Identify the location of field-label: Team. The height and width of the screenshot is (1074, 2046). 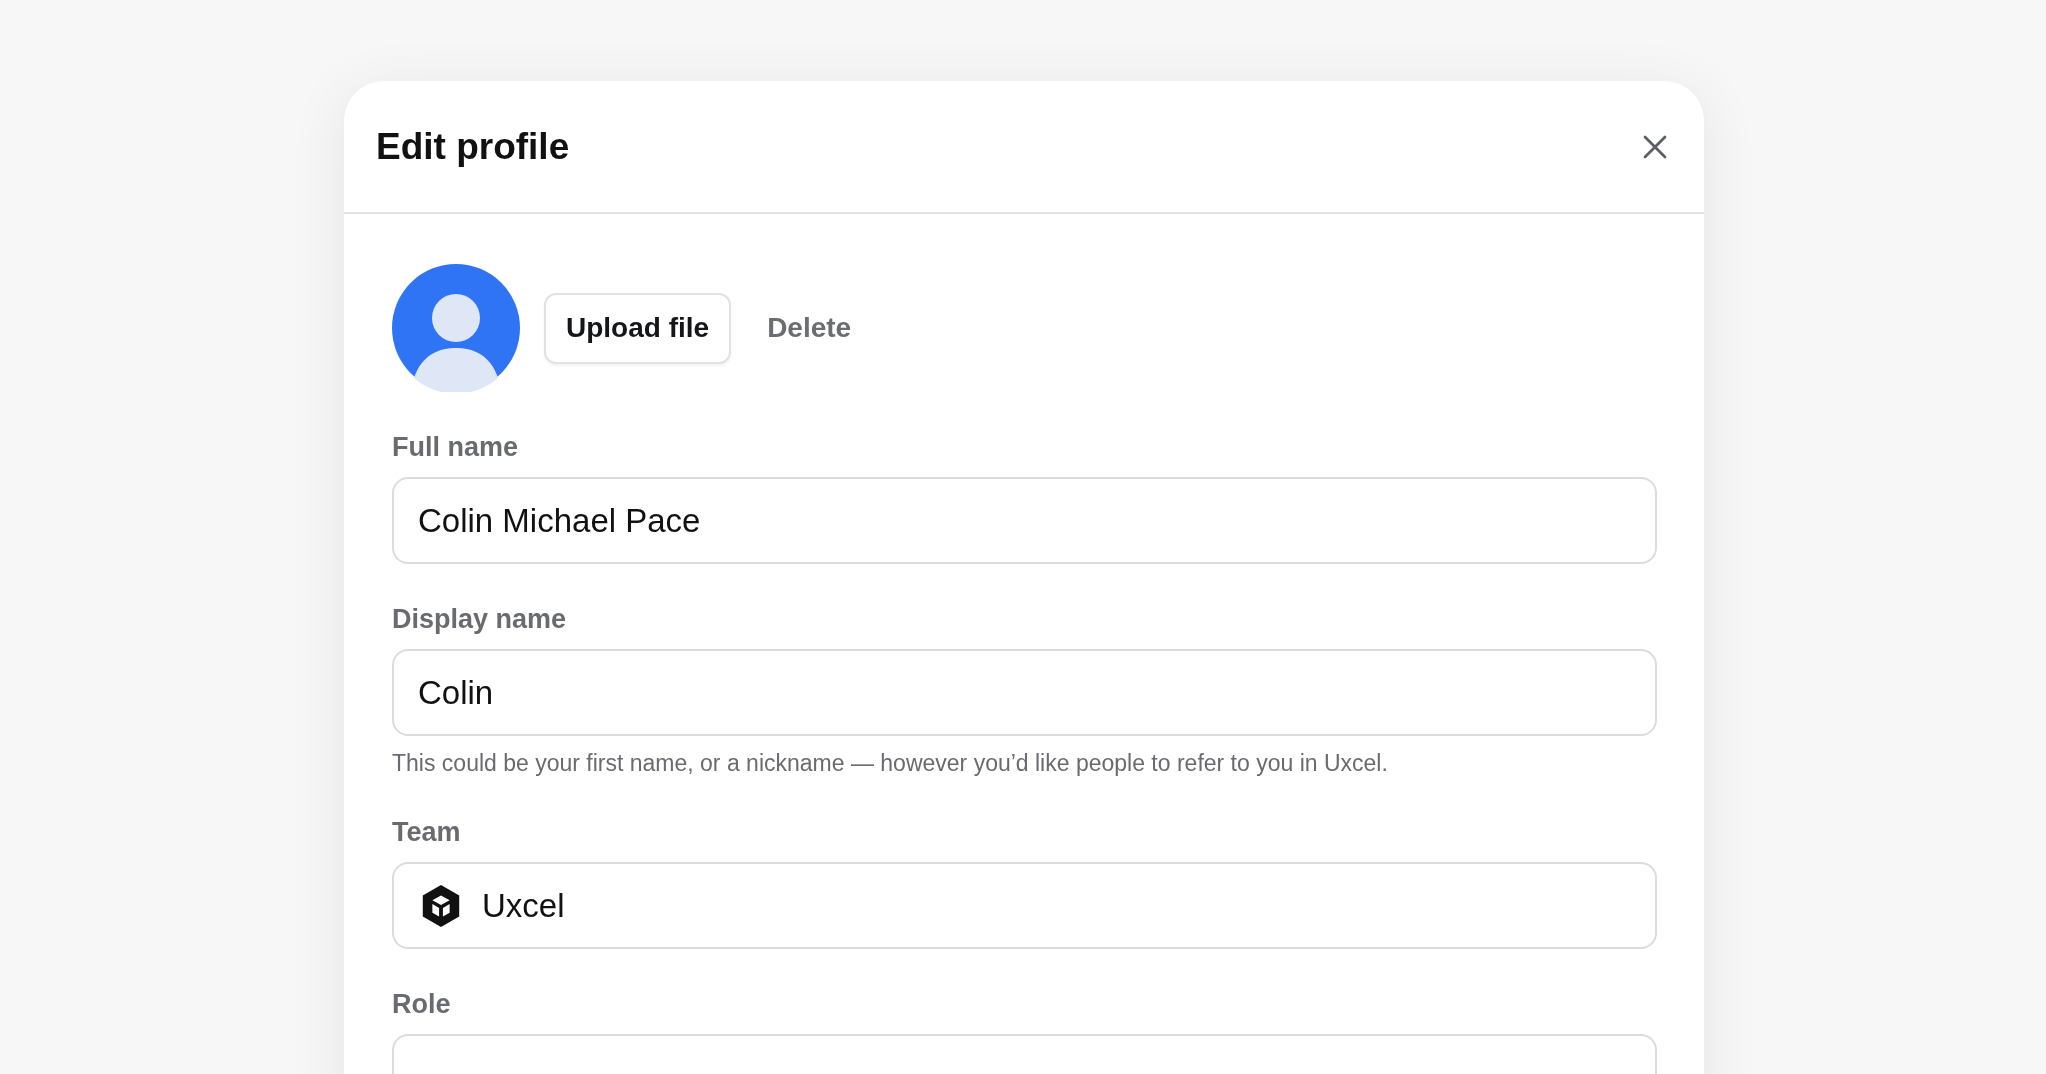
(427, 832).